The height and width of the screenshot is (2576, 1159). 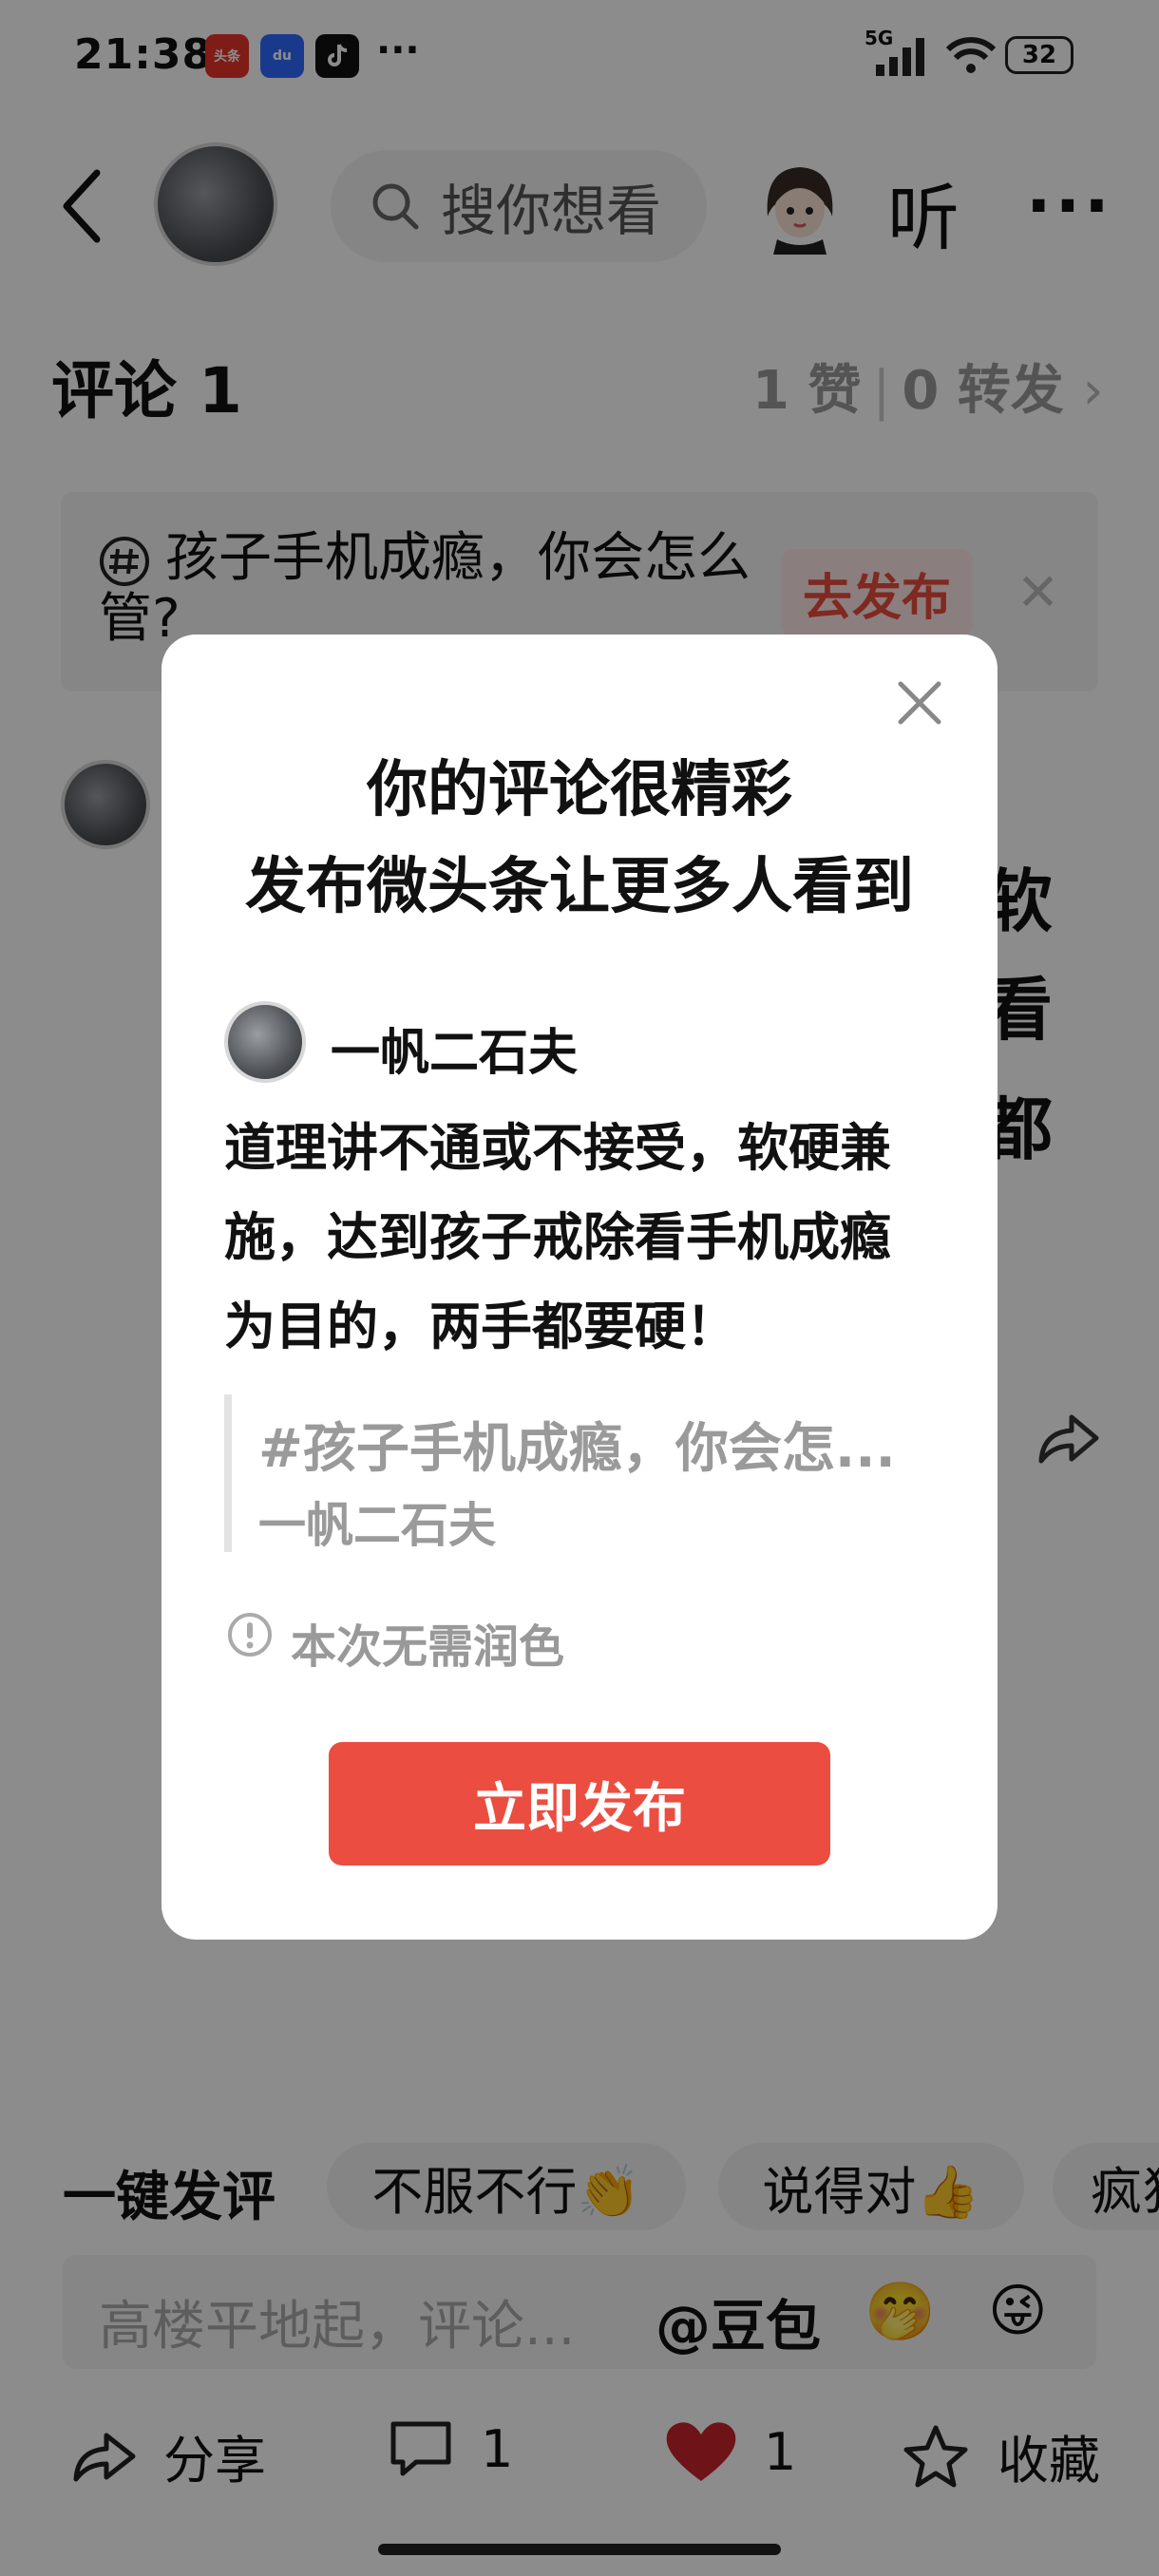 I want to click on quote-author: 一帆二石夫, so click(x=377, y=1525).